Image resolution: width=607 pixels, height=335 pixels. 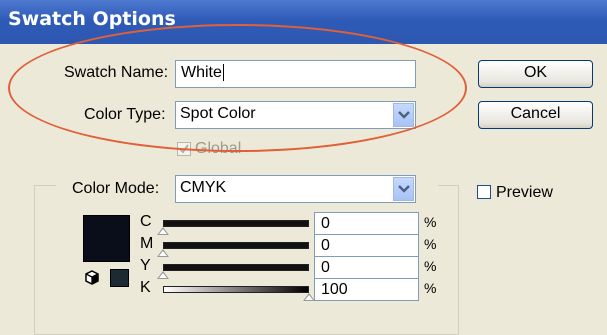 What do you see at coordinates (119, 278) in the screenshot?
I see `gamut-swatch` at bounding box center [119, 278].